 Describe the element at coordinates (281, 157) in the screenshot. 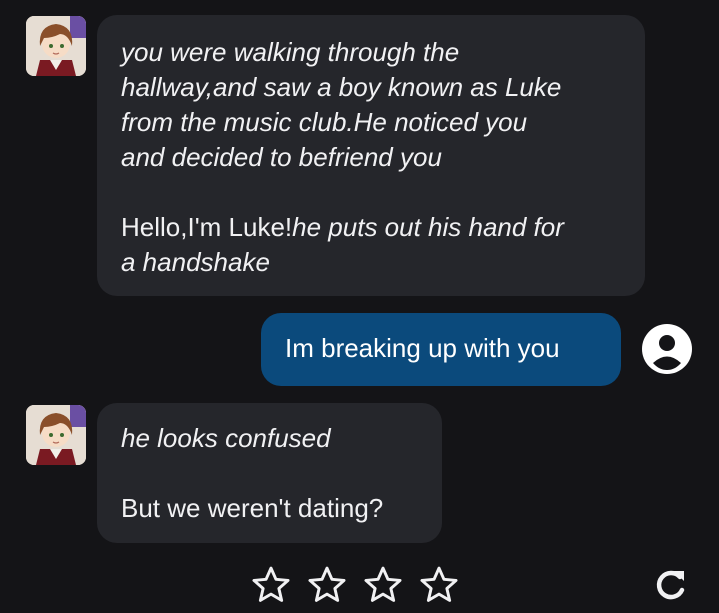

I see `message-text: and decided to befriend you` at that location.